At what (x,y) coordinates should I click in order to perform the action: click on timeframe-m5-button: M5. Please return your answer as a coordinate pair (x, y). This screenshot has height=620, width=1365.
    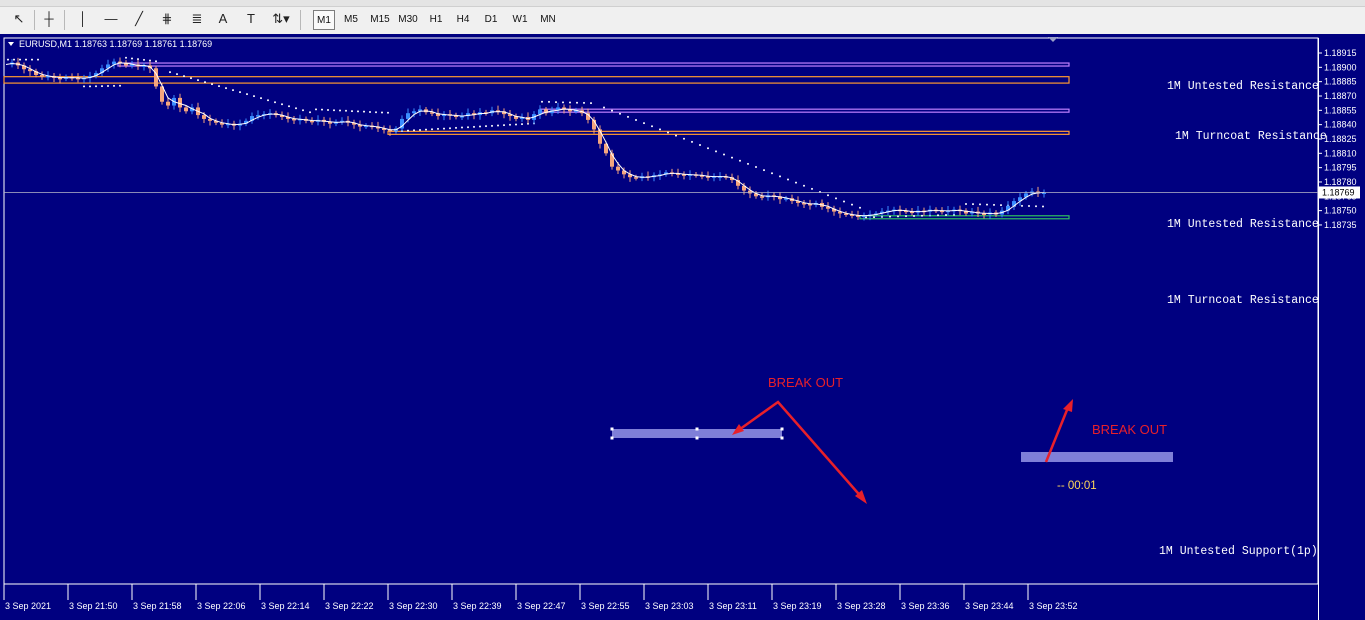
    Looking at the image, I should click on (351, 20).